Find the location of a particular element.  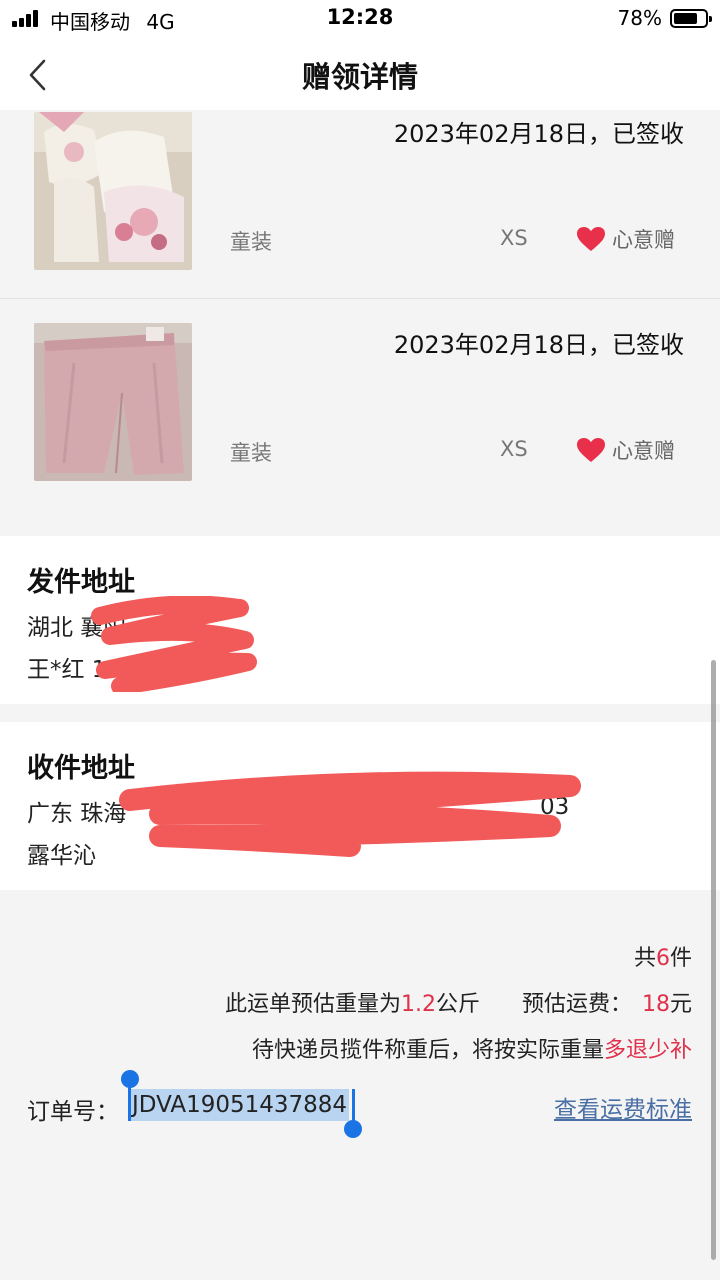

battery-fill is located at coordinates (685, 18).